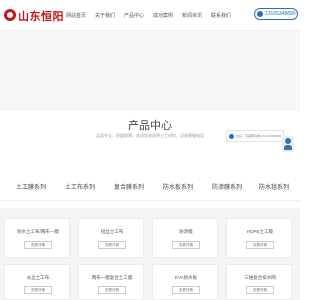 This screenshot has width=320, height=300. Describe the element at coordinates (111, 282) in the screenshot. I see `product-card: 两布一膜复合土工膜 查看详情` at that location.